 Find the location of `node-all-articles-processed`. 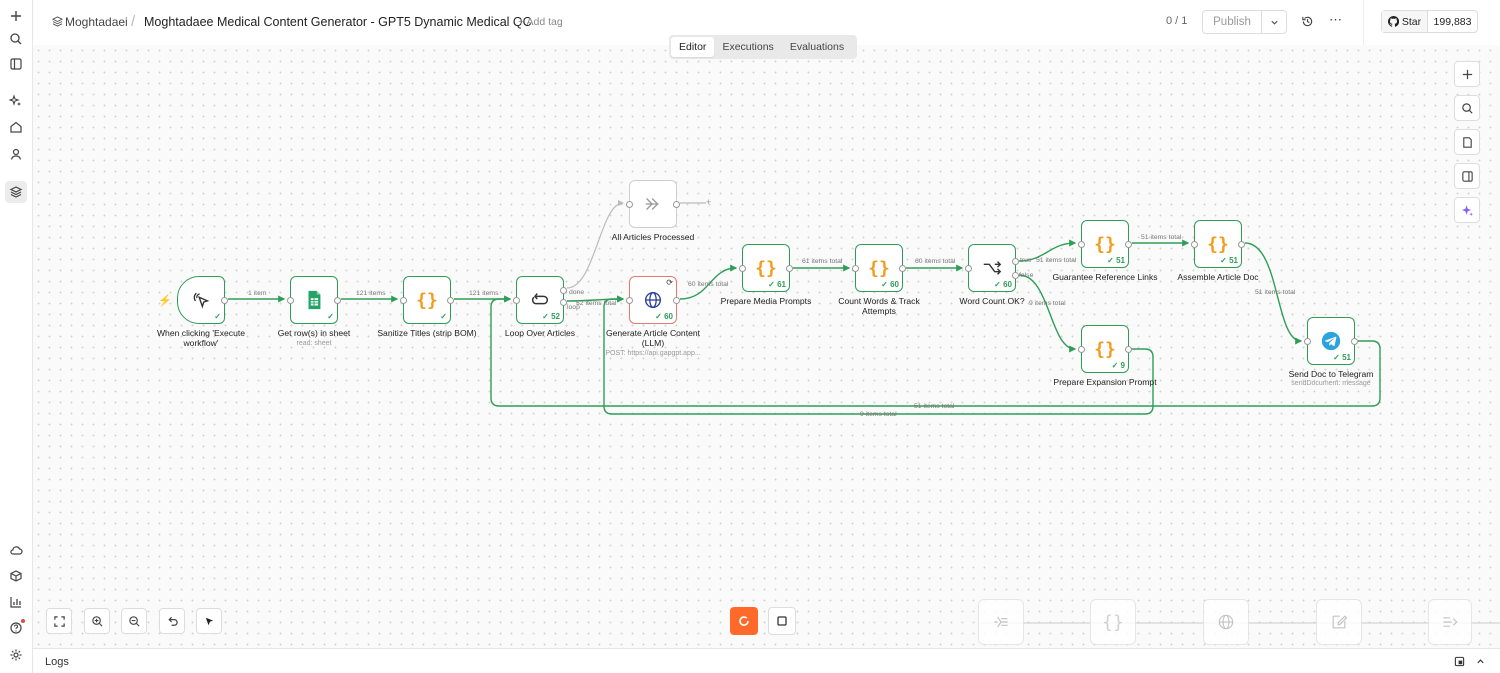

node-all-articles-processed is located at coordinates (653, 204).